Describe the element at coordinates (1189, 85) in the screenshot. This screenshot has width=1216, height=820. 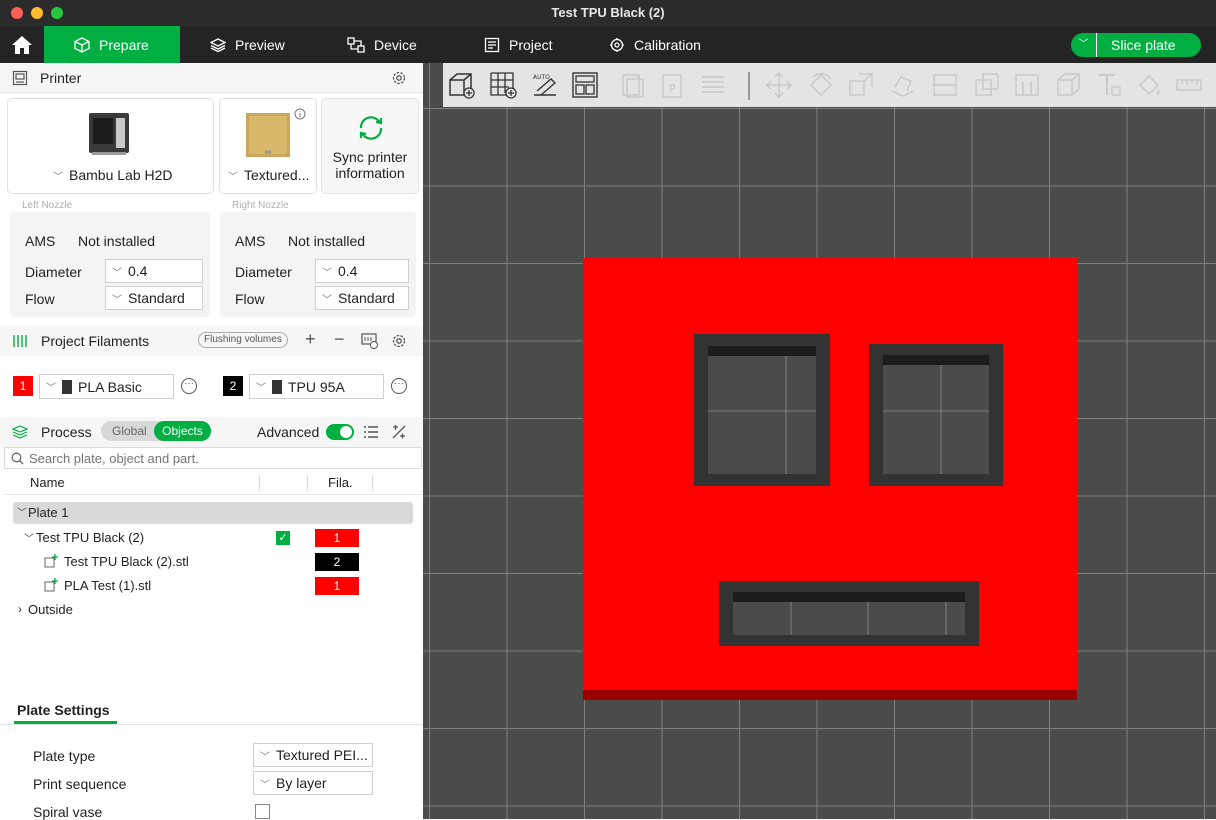
I see `measure-icon` at that location.